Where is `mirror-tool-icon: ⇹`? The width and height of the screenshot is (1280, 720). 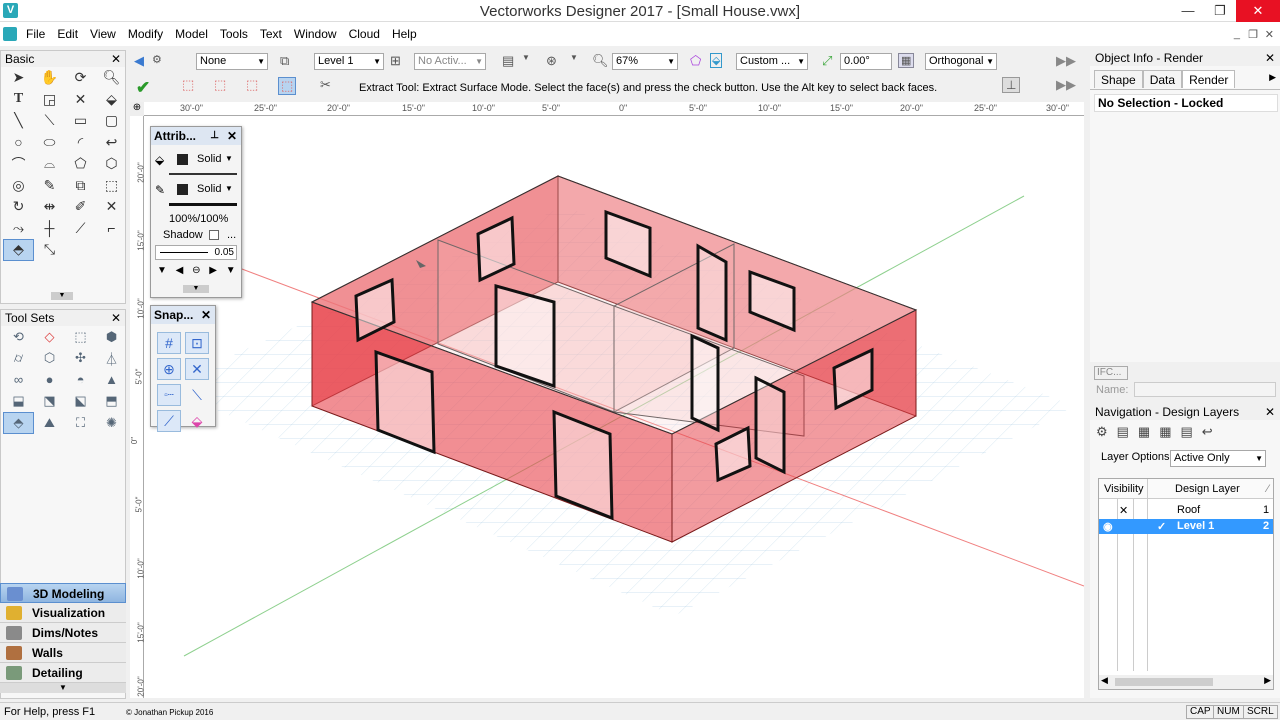
mirror-tool-icon: ⇹ is located at coordinates (49, 207).